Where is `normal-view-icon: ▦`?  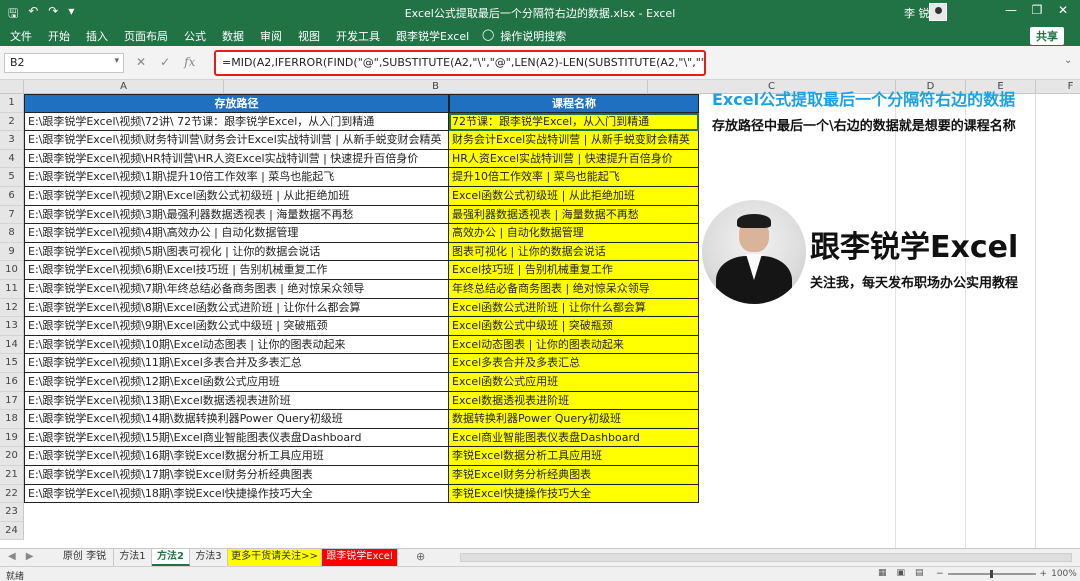
normal-view-icon: ▦ is located at coordinates (882, 573).